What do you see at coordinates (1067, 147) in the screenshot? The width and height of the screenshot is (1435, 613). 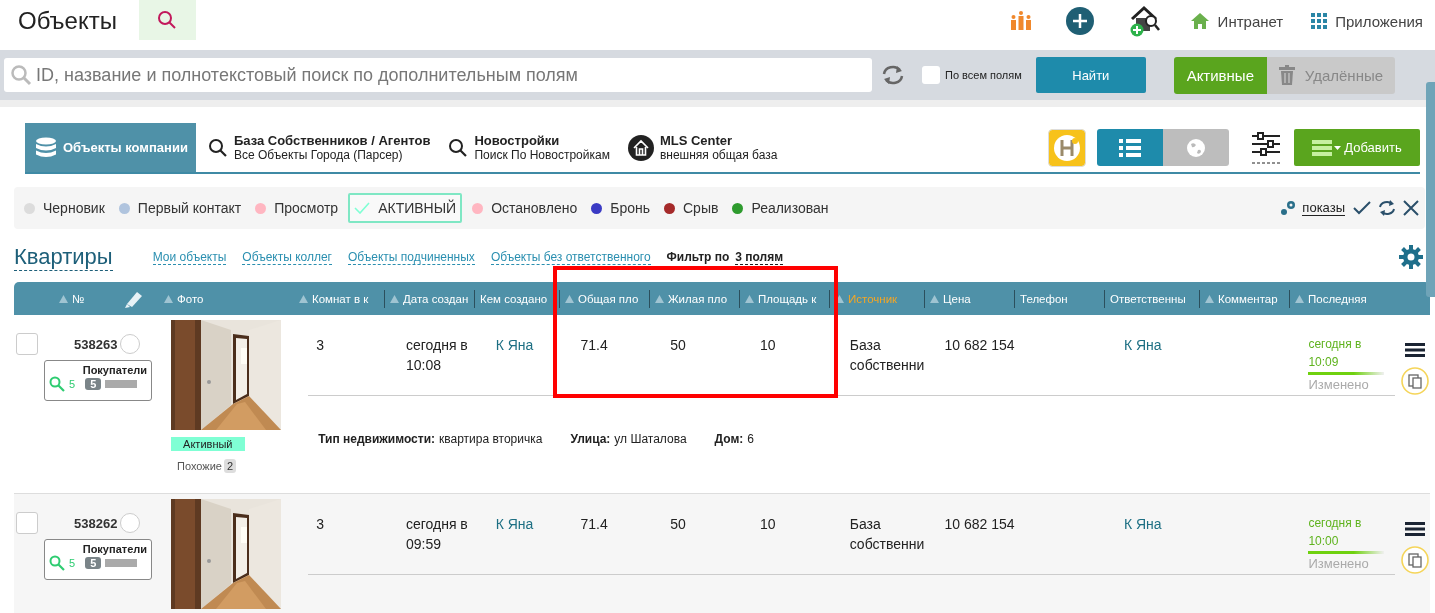 I see `h-logo-icon` at bounding box center [1067, 147].